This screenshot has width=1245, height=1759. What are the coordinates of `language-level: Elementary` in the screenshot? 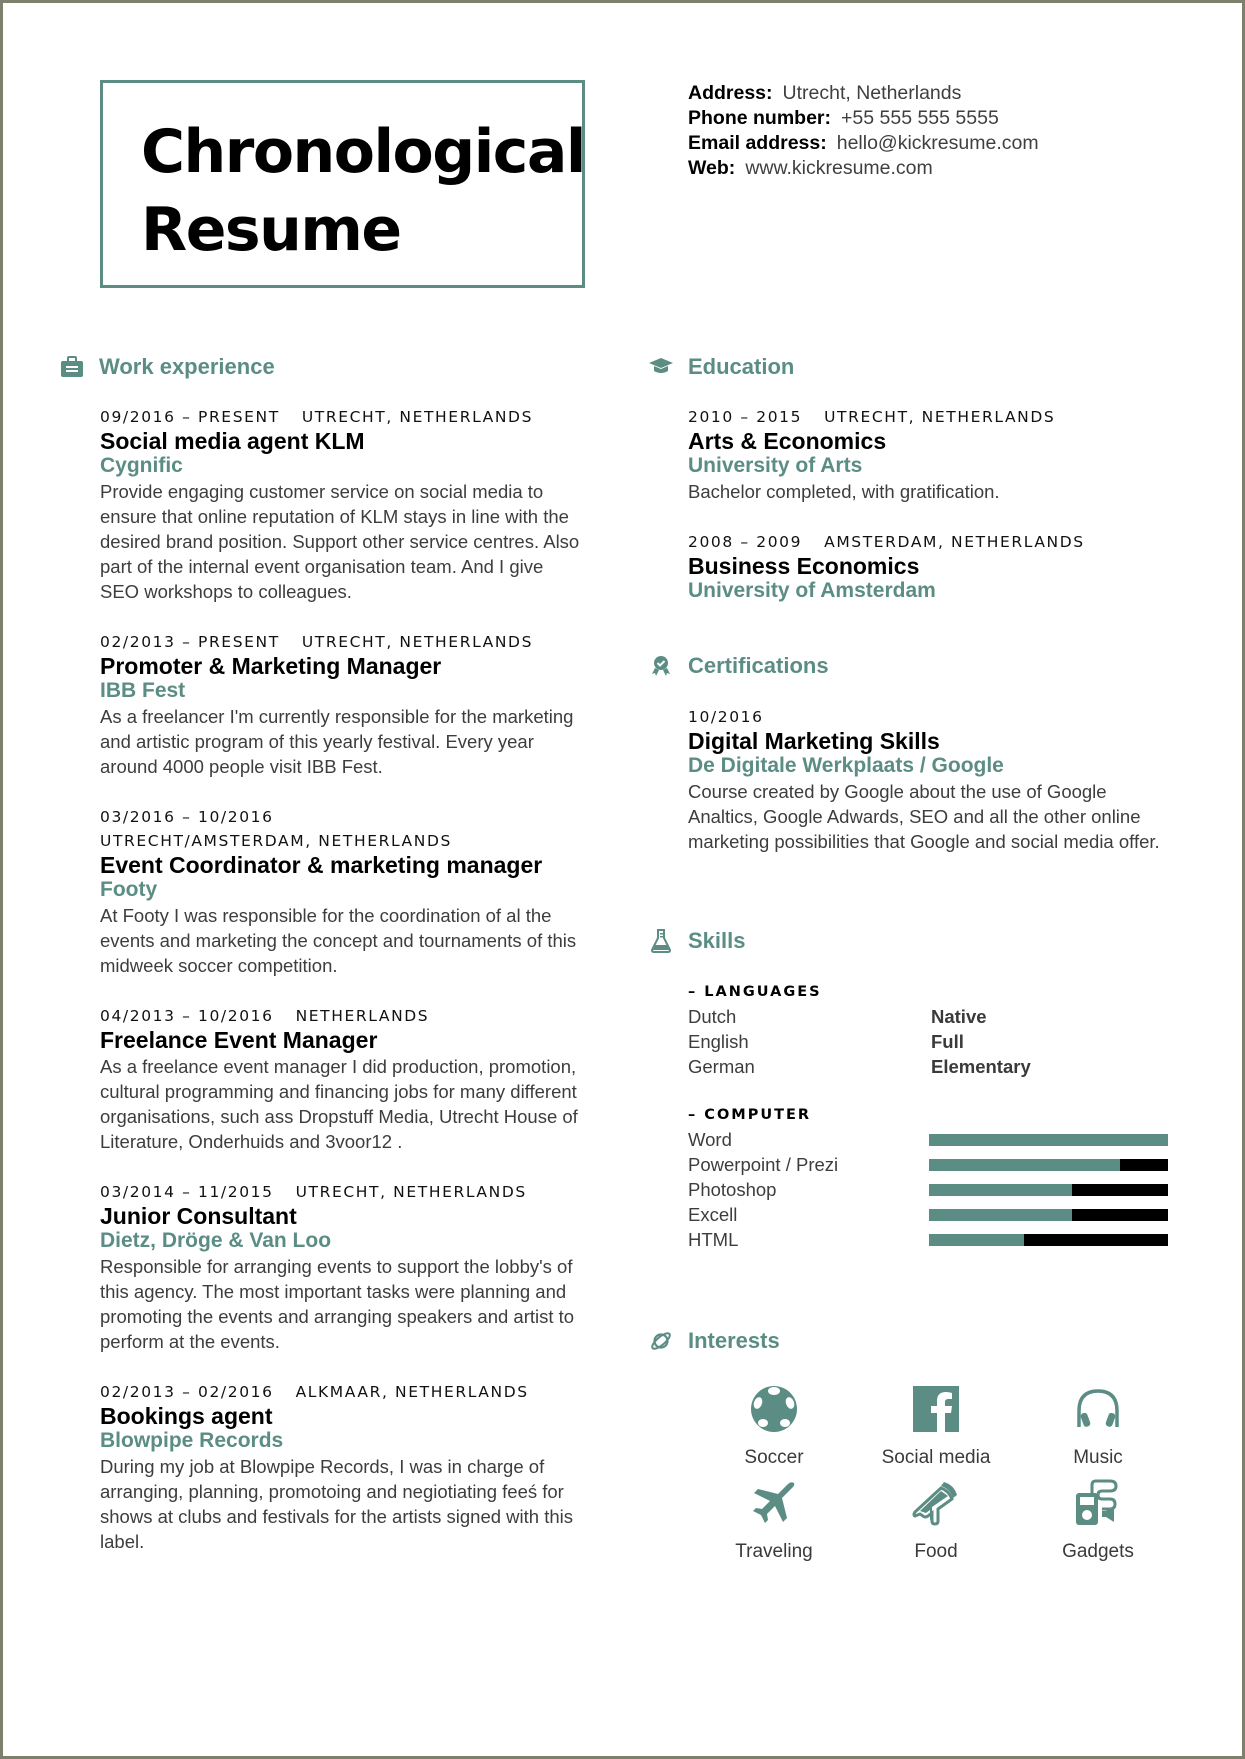 It's located at (981, 1066).